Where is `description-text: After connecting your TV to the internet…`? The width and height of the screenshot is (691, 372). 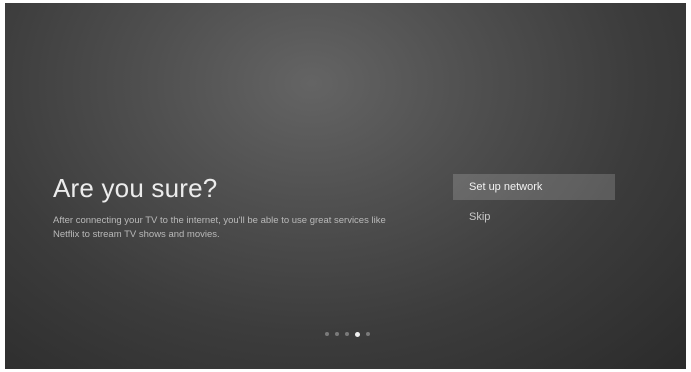
description-text: After connecting your TV to the internet… is located at coordinates (219, 227).